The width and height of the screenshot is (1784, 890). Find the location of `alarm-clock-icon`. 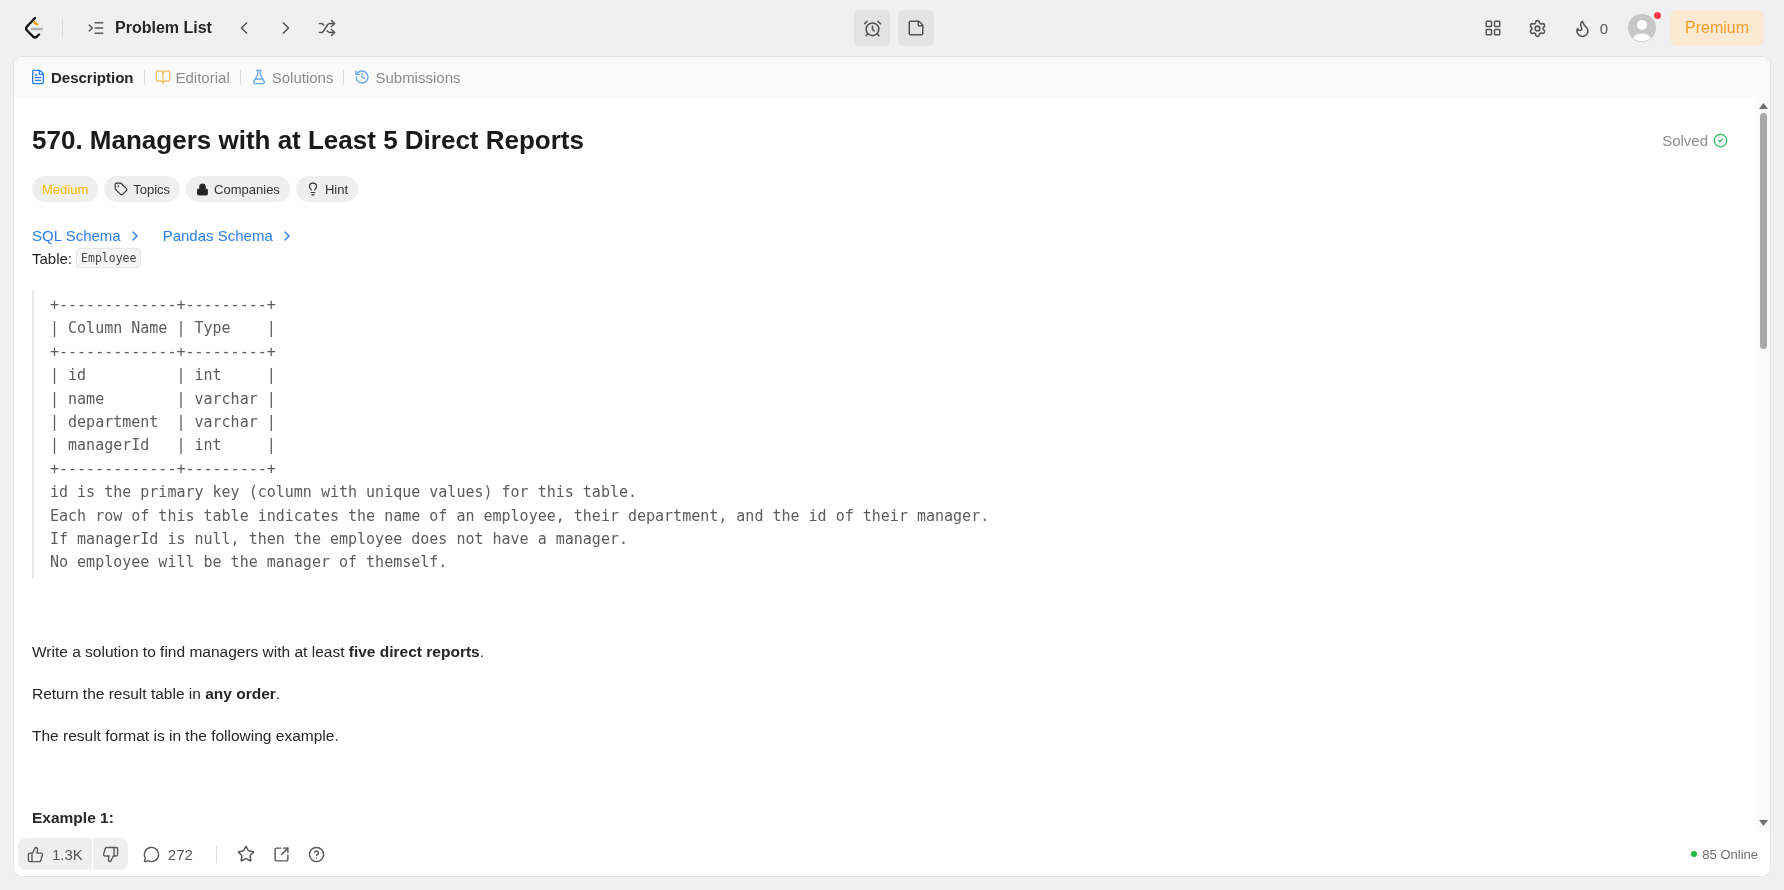

alarm-clock-icon is located at coordinates (872, 28).